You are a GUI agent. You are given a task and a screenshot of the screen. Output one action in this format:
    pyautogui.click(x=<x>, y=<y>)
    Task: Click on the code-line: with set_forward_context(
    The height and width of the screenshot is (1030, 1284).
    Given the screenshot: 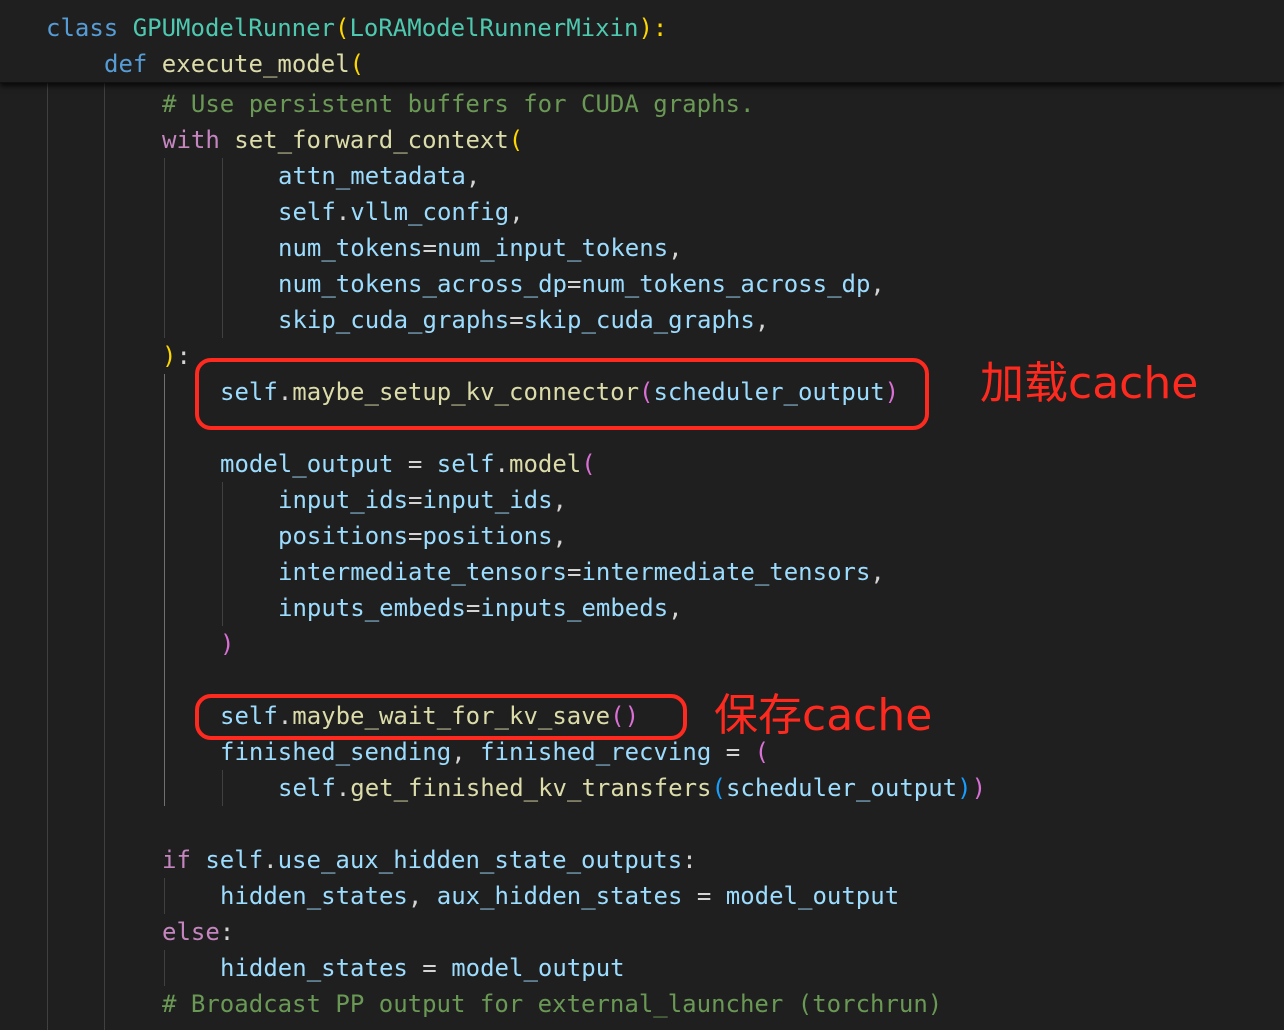 What is the action you would take?
    pyautogui.click(x=342, y=140)
    